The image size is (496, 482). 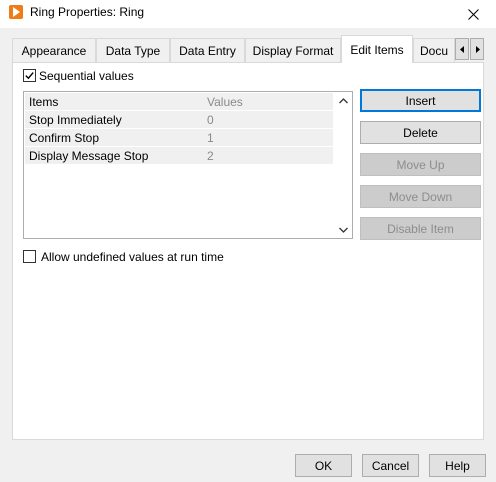 What do you see at coordinates (179, 155) in the screenshot?
I see `table-row: Display Message Stop 2` at bounding box center [179, 155].